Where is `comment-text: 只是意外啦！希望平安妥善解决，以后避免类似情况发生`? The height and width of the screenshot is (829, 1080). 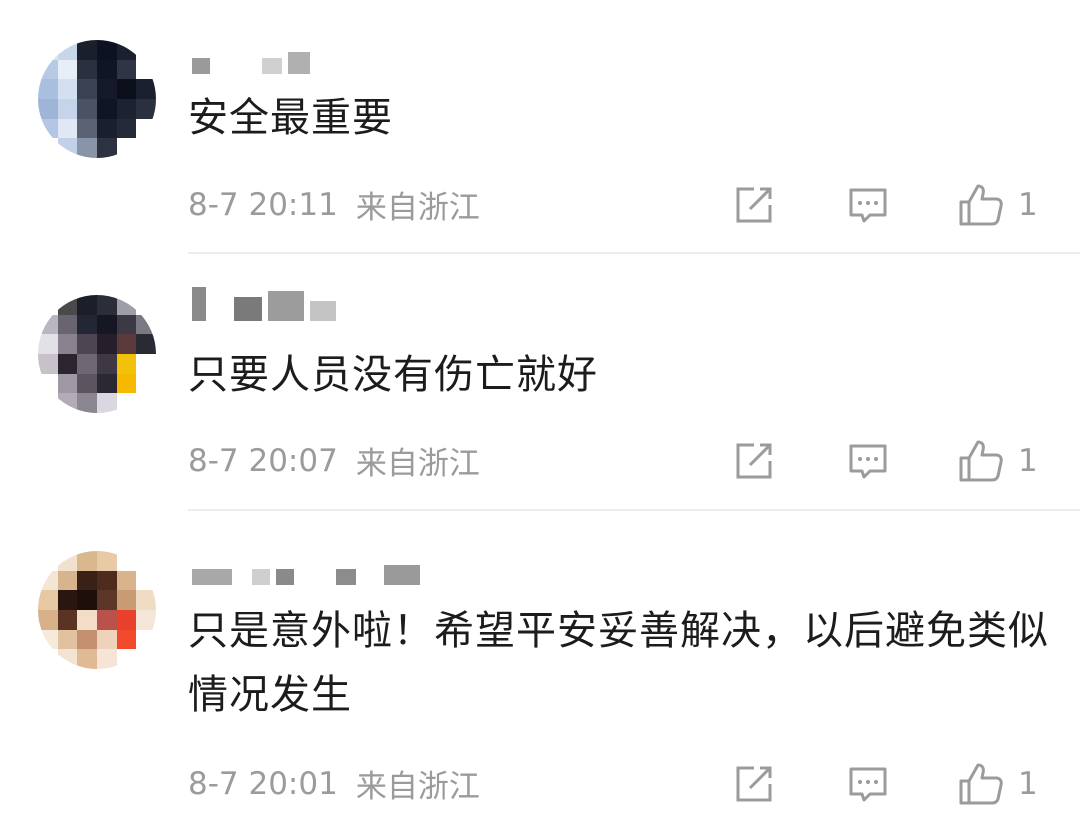
comment-text: 只是意外啦！希望平安妥善解决，以后避免类似情况发生 is located at coordinates (618, 663).